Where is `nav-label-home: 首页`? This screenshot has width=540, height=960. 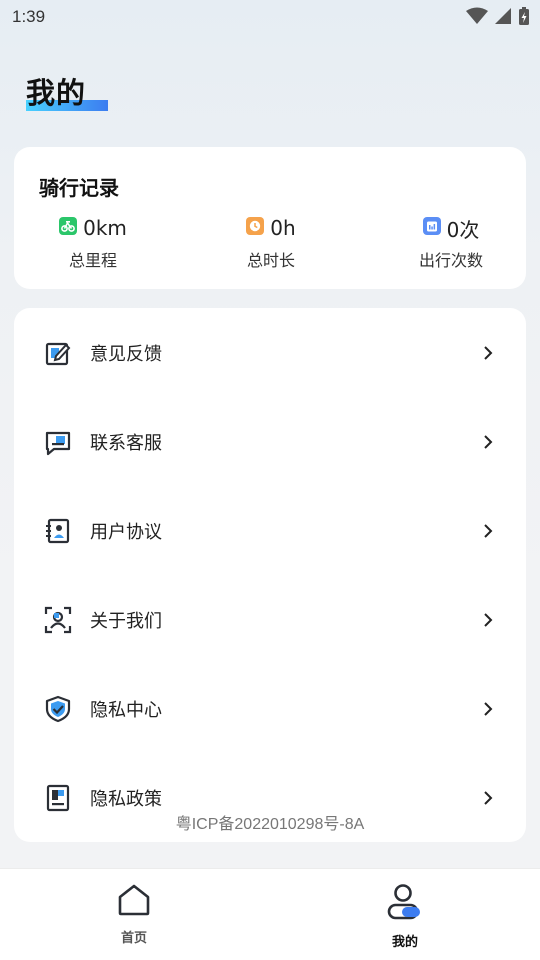 nav-label-home: 首页 is located at coordinates (133, 938).